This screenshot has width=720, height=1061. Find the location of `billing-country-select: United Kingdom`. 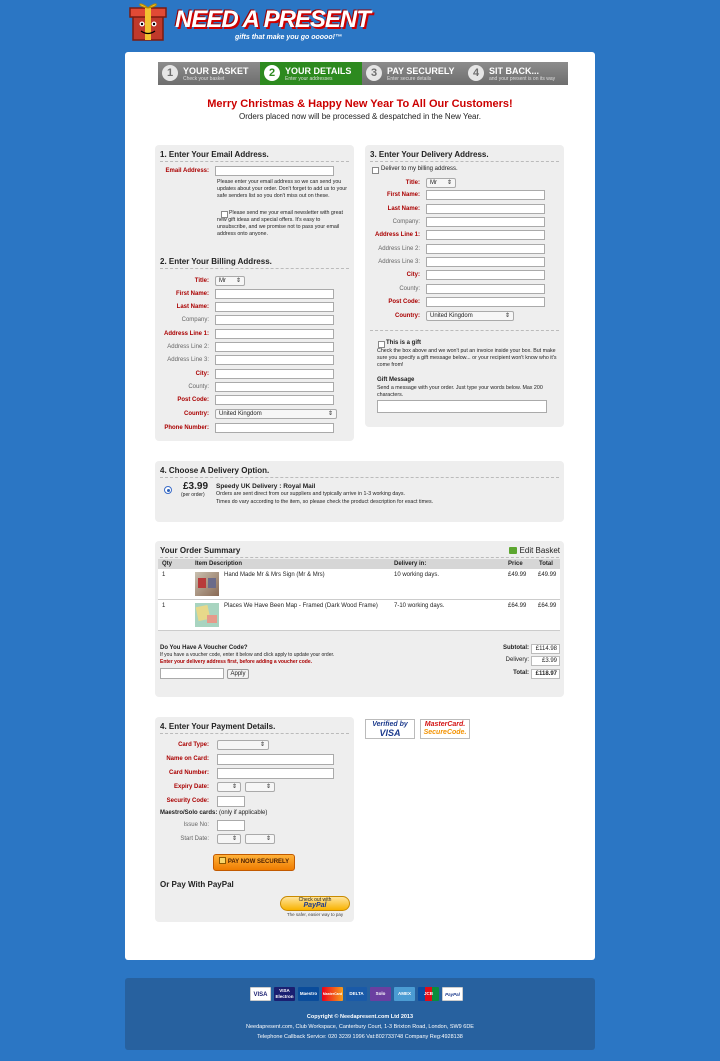

billing-country-select: United Kingdom is located at coordinates (276, 414).